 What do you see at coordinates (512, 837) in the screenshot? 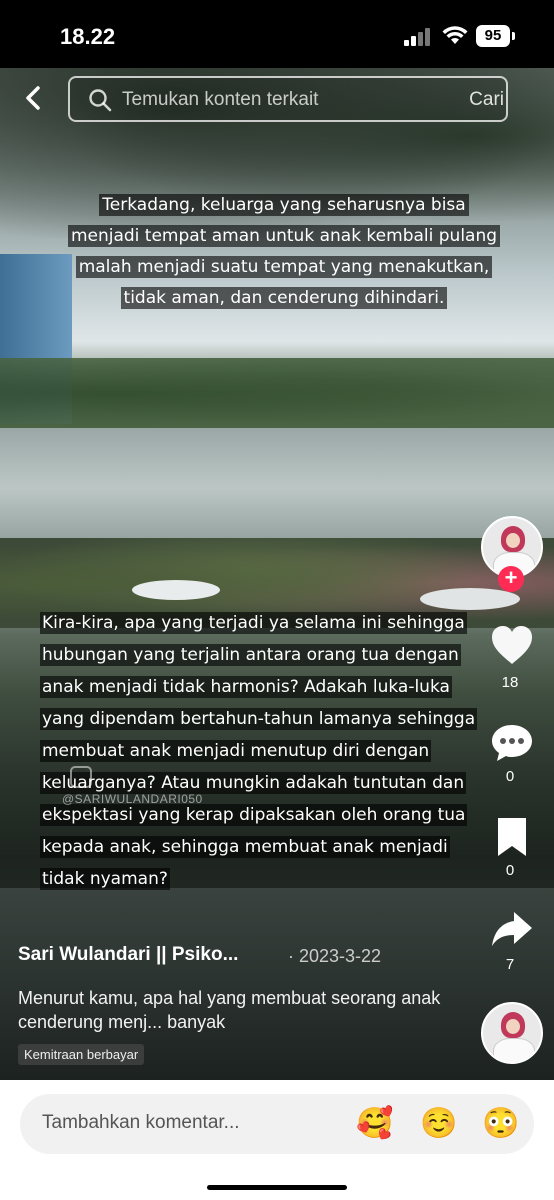
I see `bookmark-icon` at bounding box center [512, 837].